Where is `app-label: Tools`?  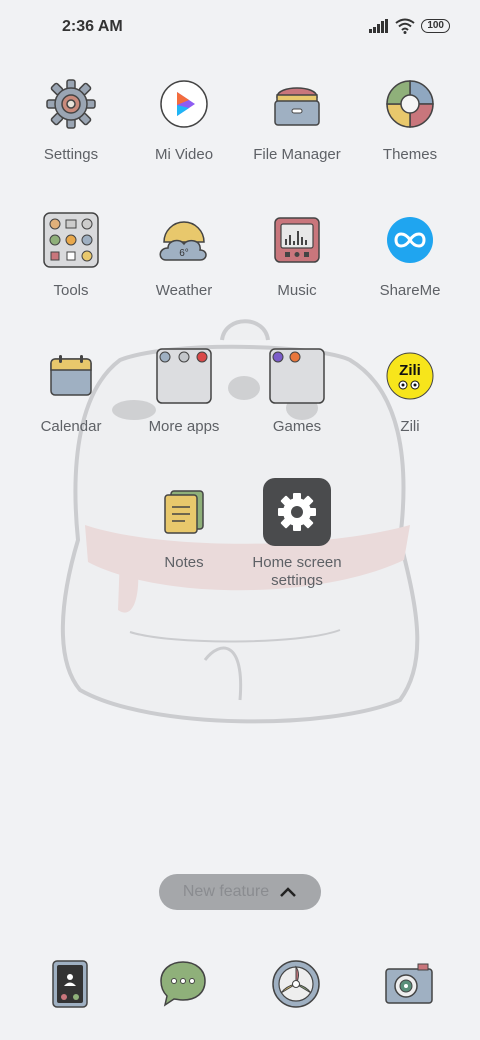 app-label: Tools is located at coordinates (71, 290).